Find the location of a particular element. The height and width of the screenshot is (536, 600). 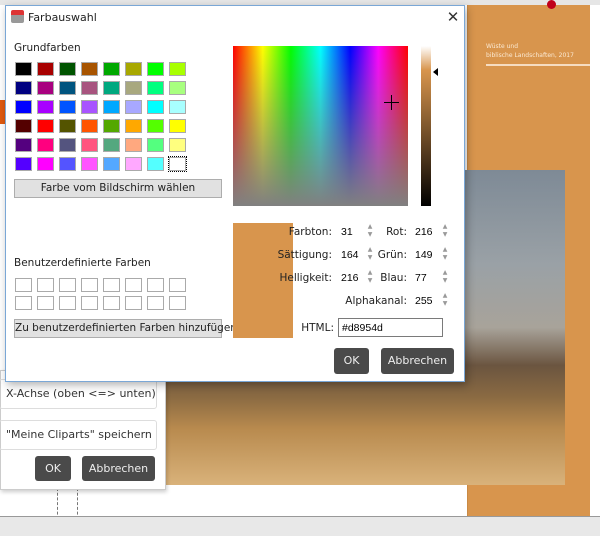

green-spinner: ▲ ▼ is located at coordinates (445, 254).